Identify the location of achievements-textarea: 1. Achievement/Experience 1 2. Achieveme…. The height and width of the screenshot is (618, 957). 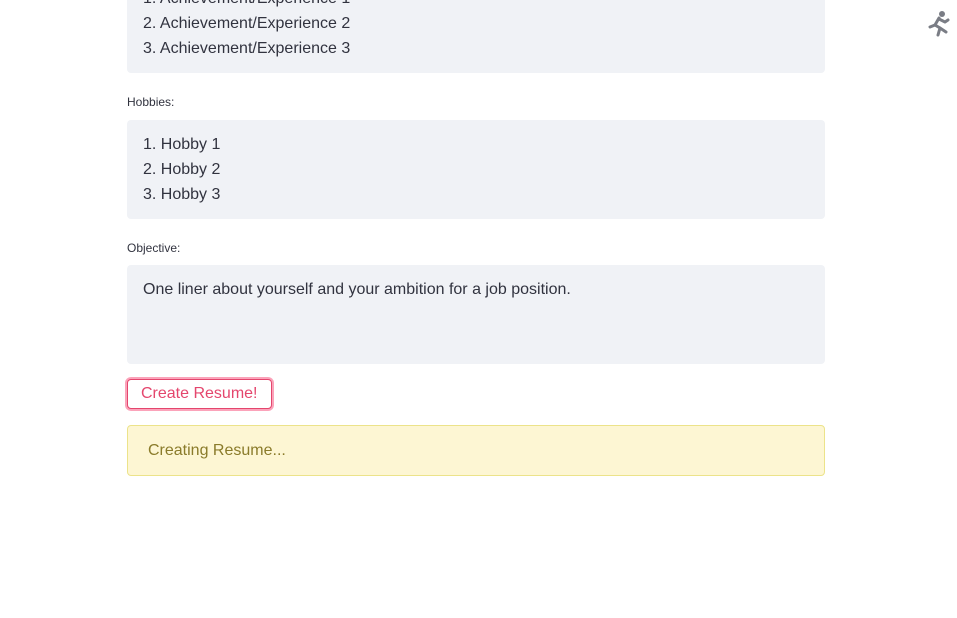
(476, 36).